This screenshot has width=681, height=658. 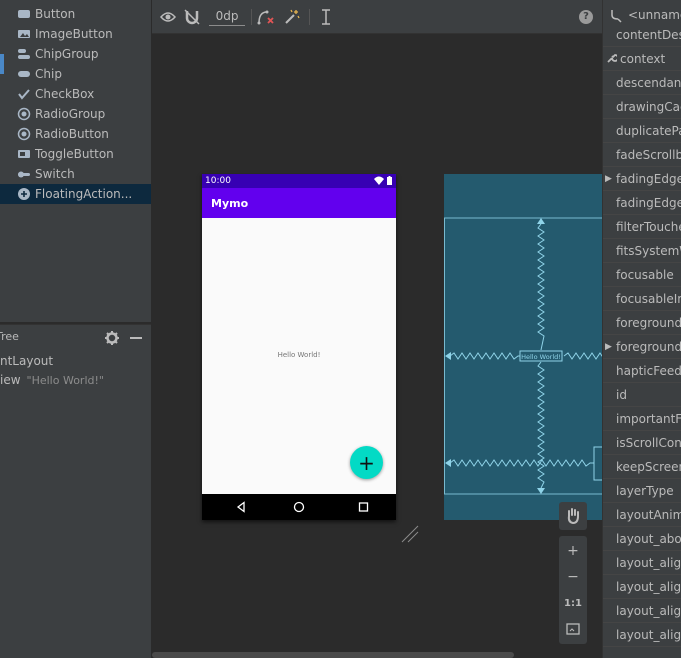 What do you see at coordinates (642, 347) in the screenshot?
I see `attribute-row: ▶ foregroundC` at bounding box center [642, 347].